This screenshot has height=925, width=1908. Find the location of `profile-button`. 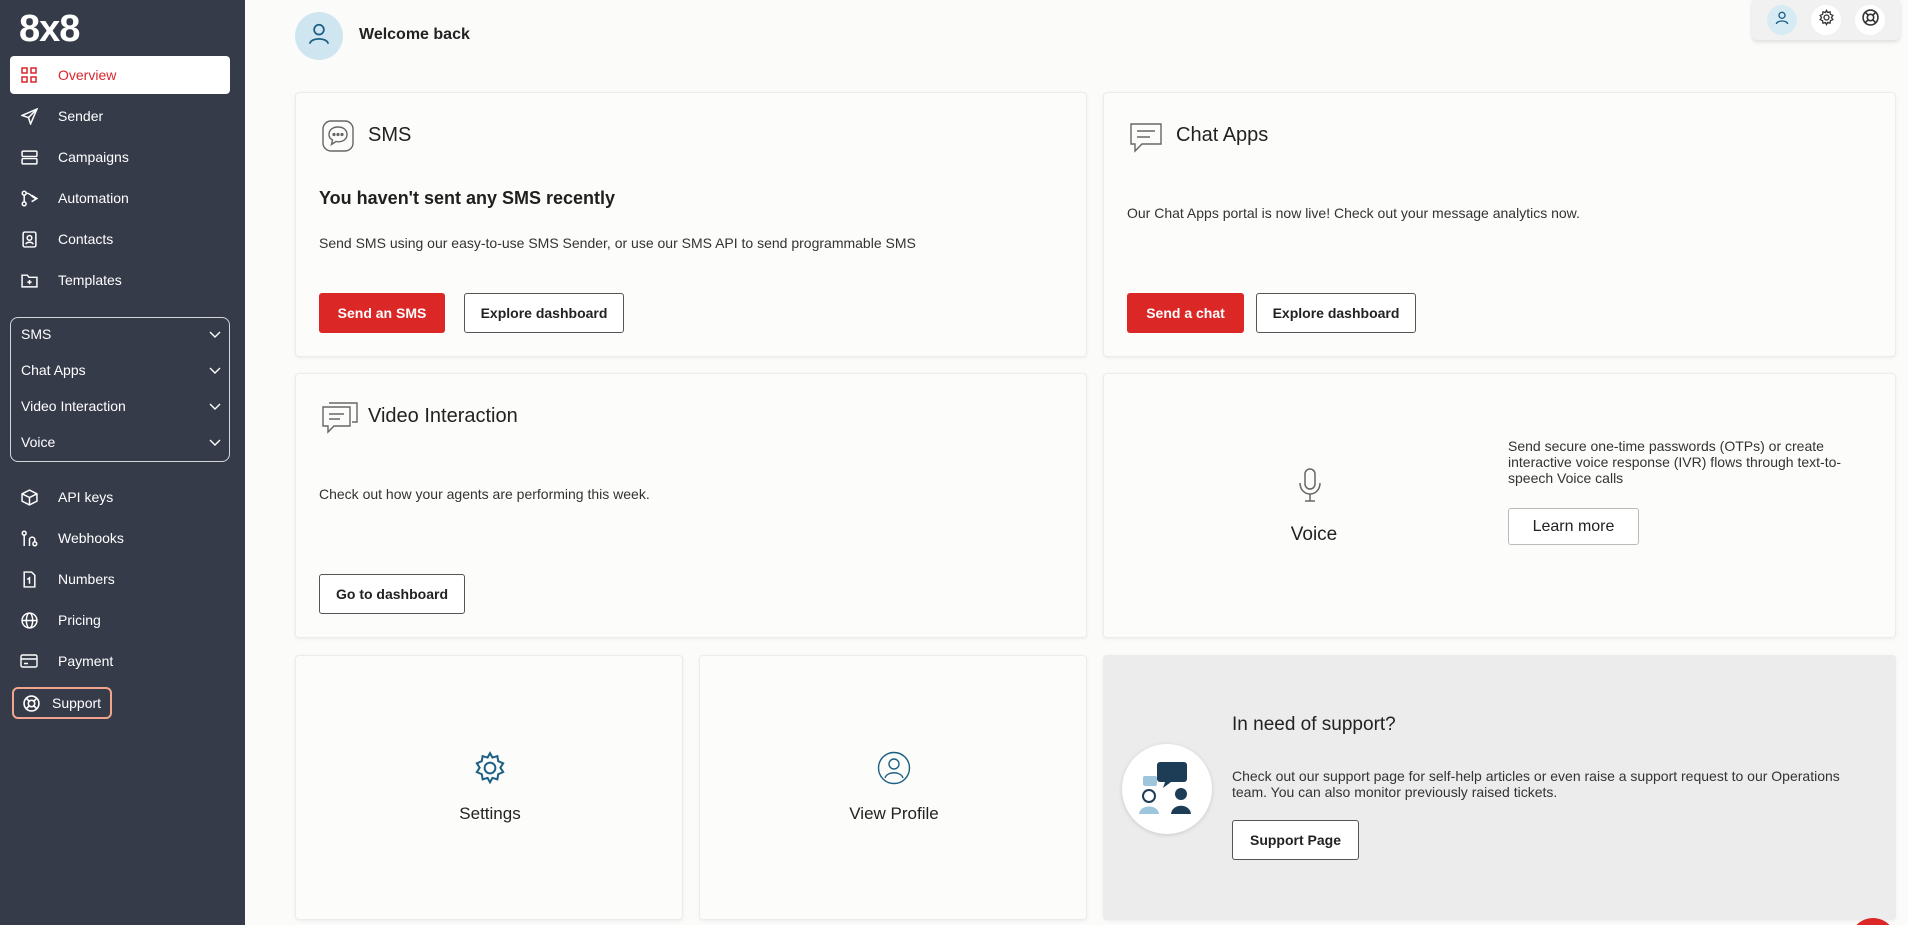

profile-button is located at coordinates (1782, 20).